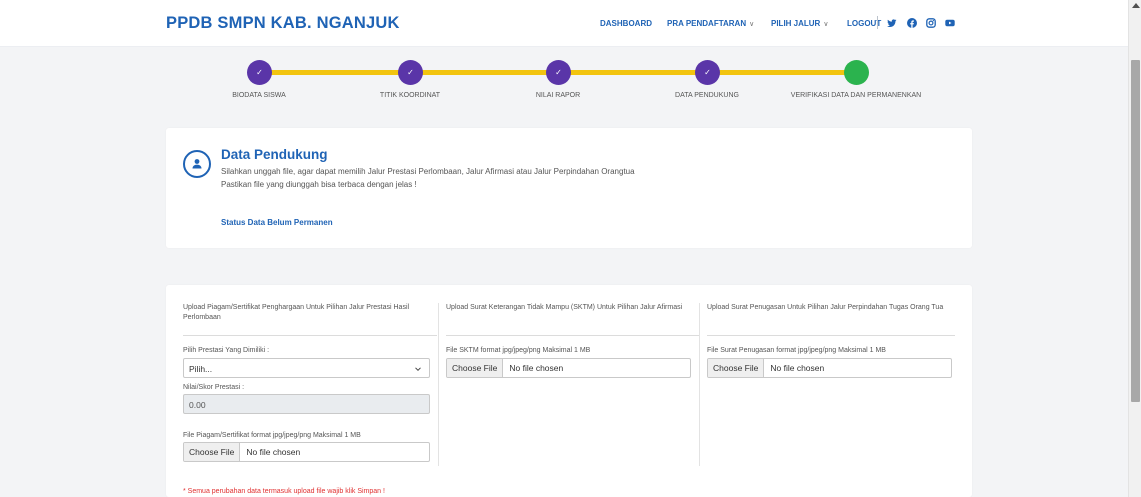  I want to click on facebook-icon, so click(912, 23).